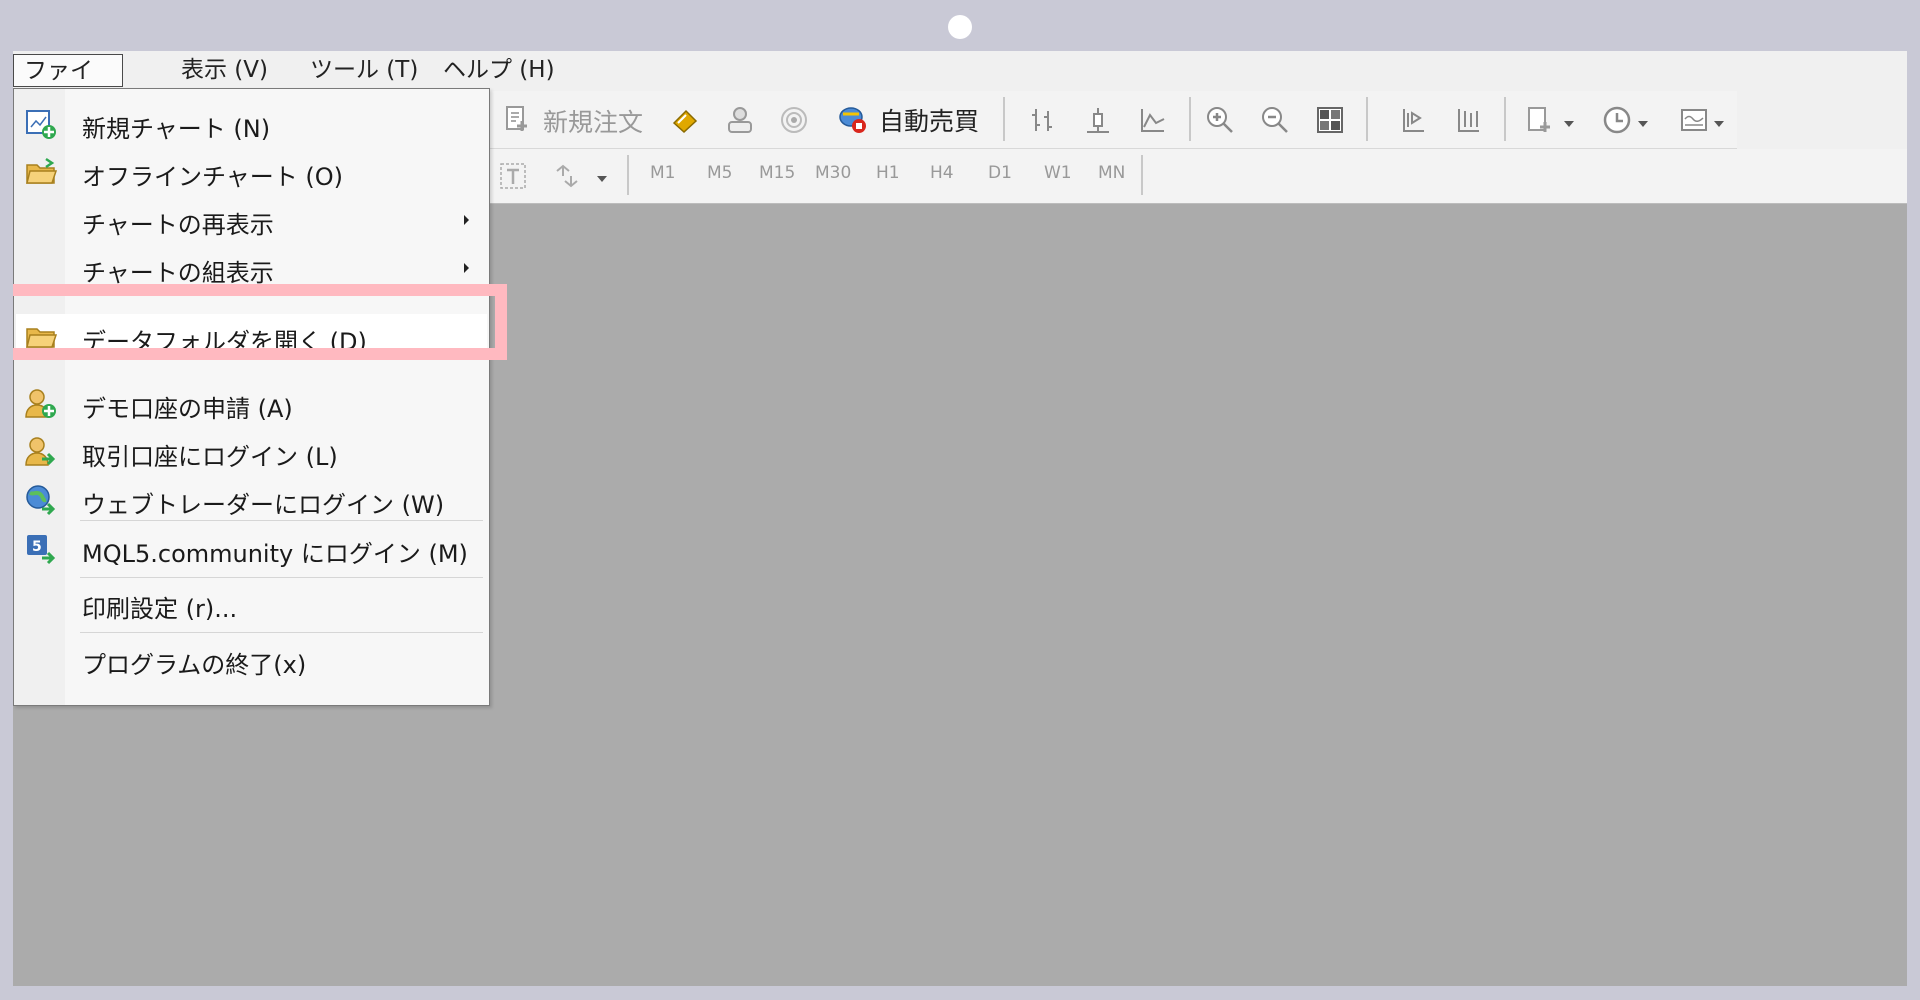  What do you see at coordinates (517, 119) in the screenshot?
I see `new-order-icon` at bounding box center [517, 119].